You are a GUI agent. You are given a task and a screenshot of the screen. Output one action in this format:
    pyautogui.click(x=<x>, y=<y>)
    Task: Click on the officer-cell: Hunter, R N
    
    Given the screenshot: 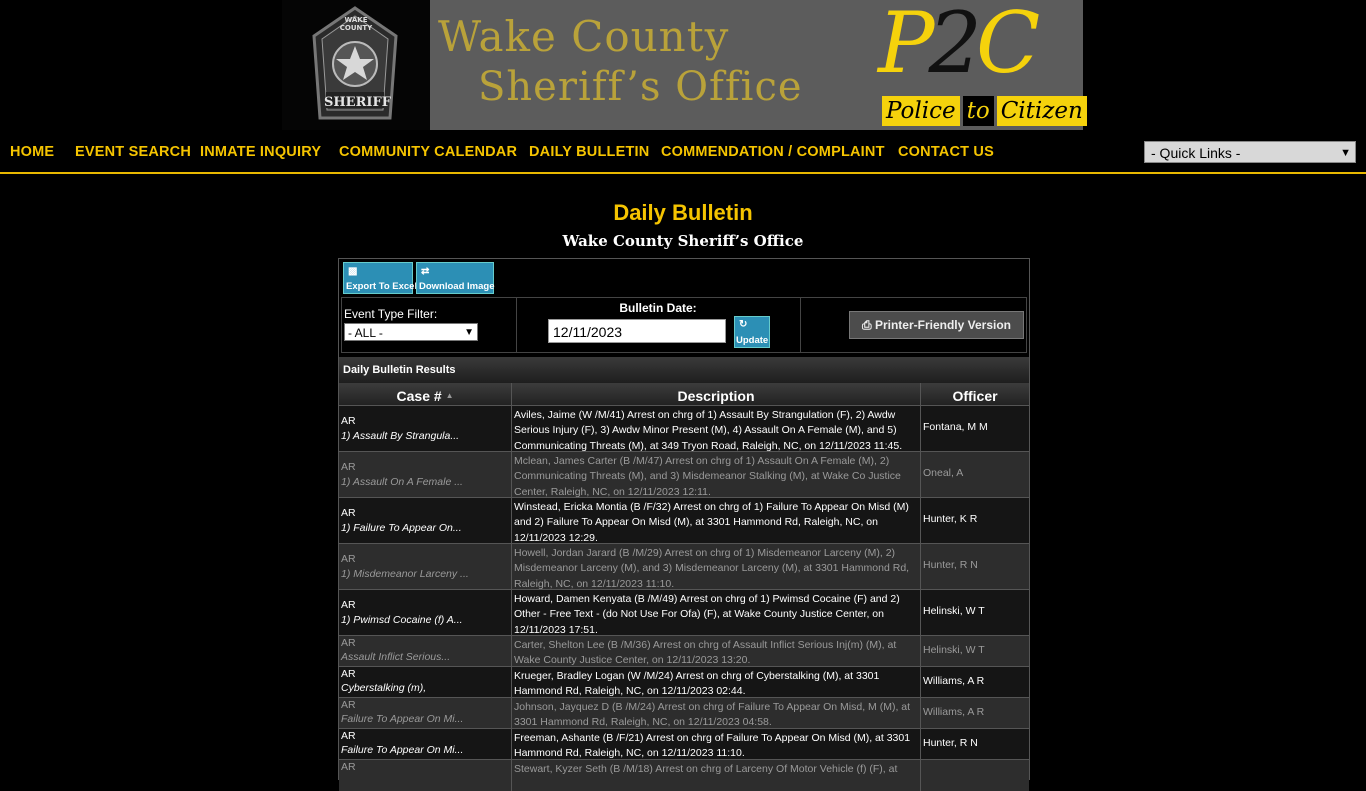 What is the action you would take?
    pyautogui.click(x=975, y=744)
    